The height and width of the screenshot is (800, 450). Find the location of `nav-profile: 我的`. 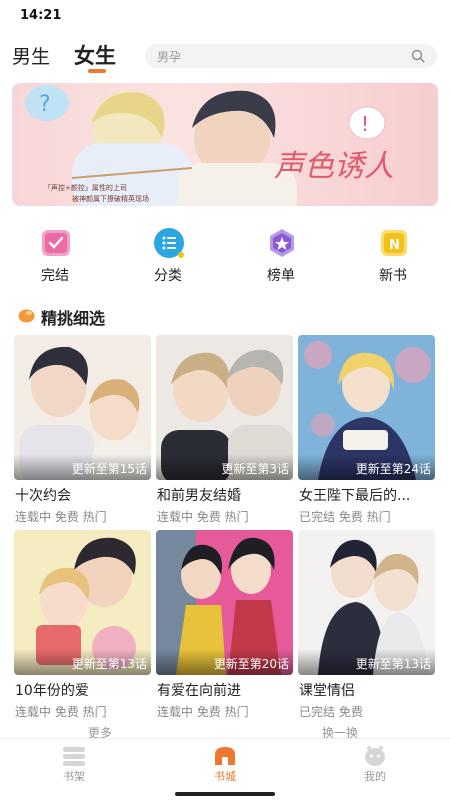

nav-profile: 我的 is located at coordinates (375, 767).